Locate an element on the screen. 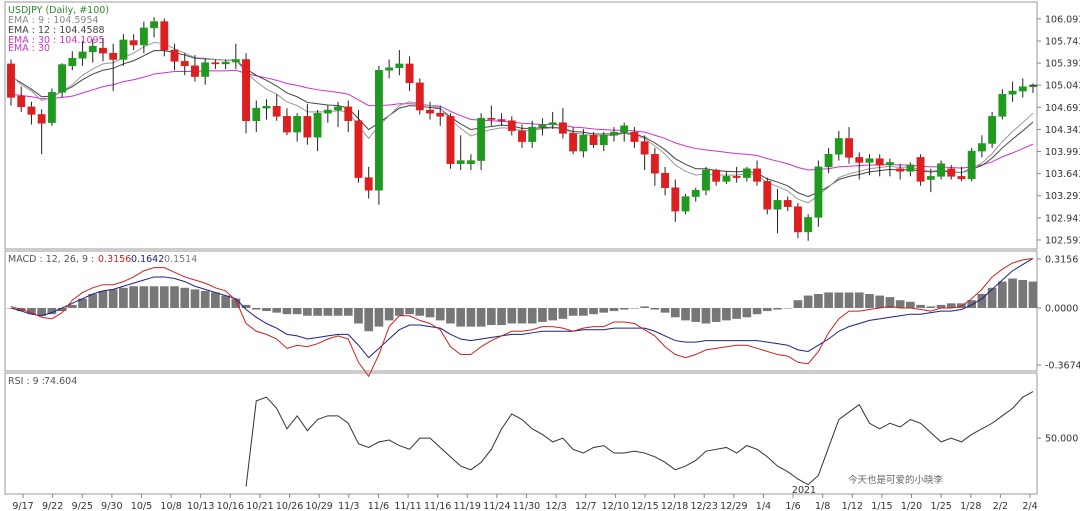 The image size is (1080, 511). x-tick-label: 10/21 is located at coordinates (259, 506).